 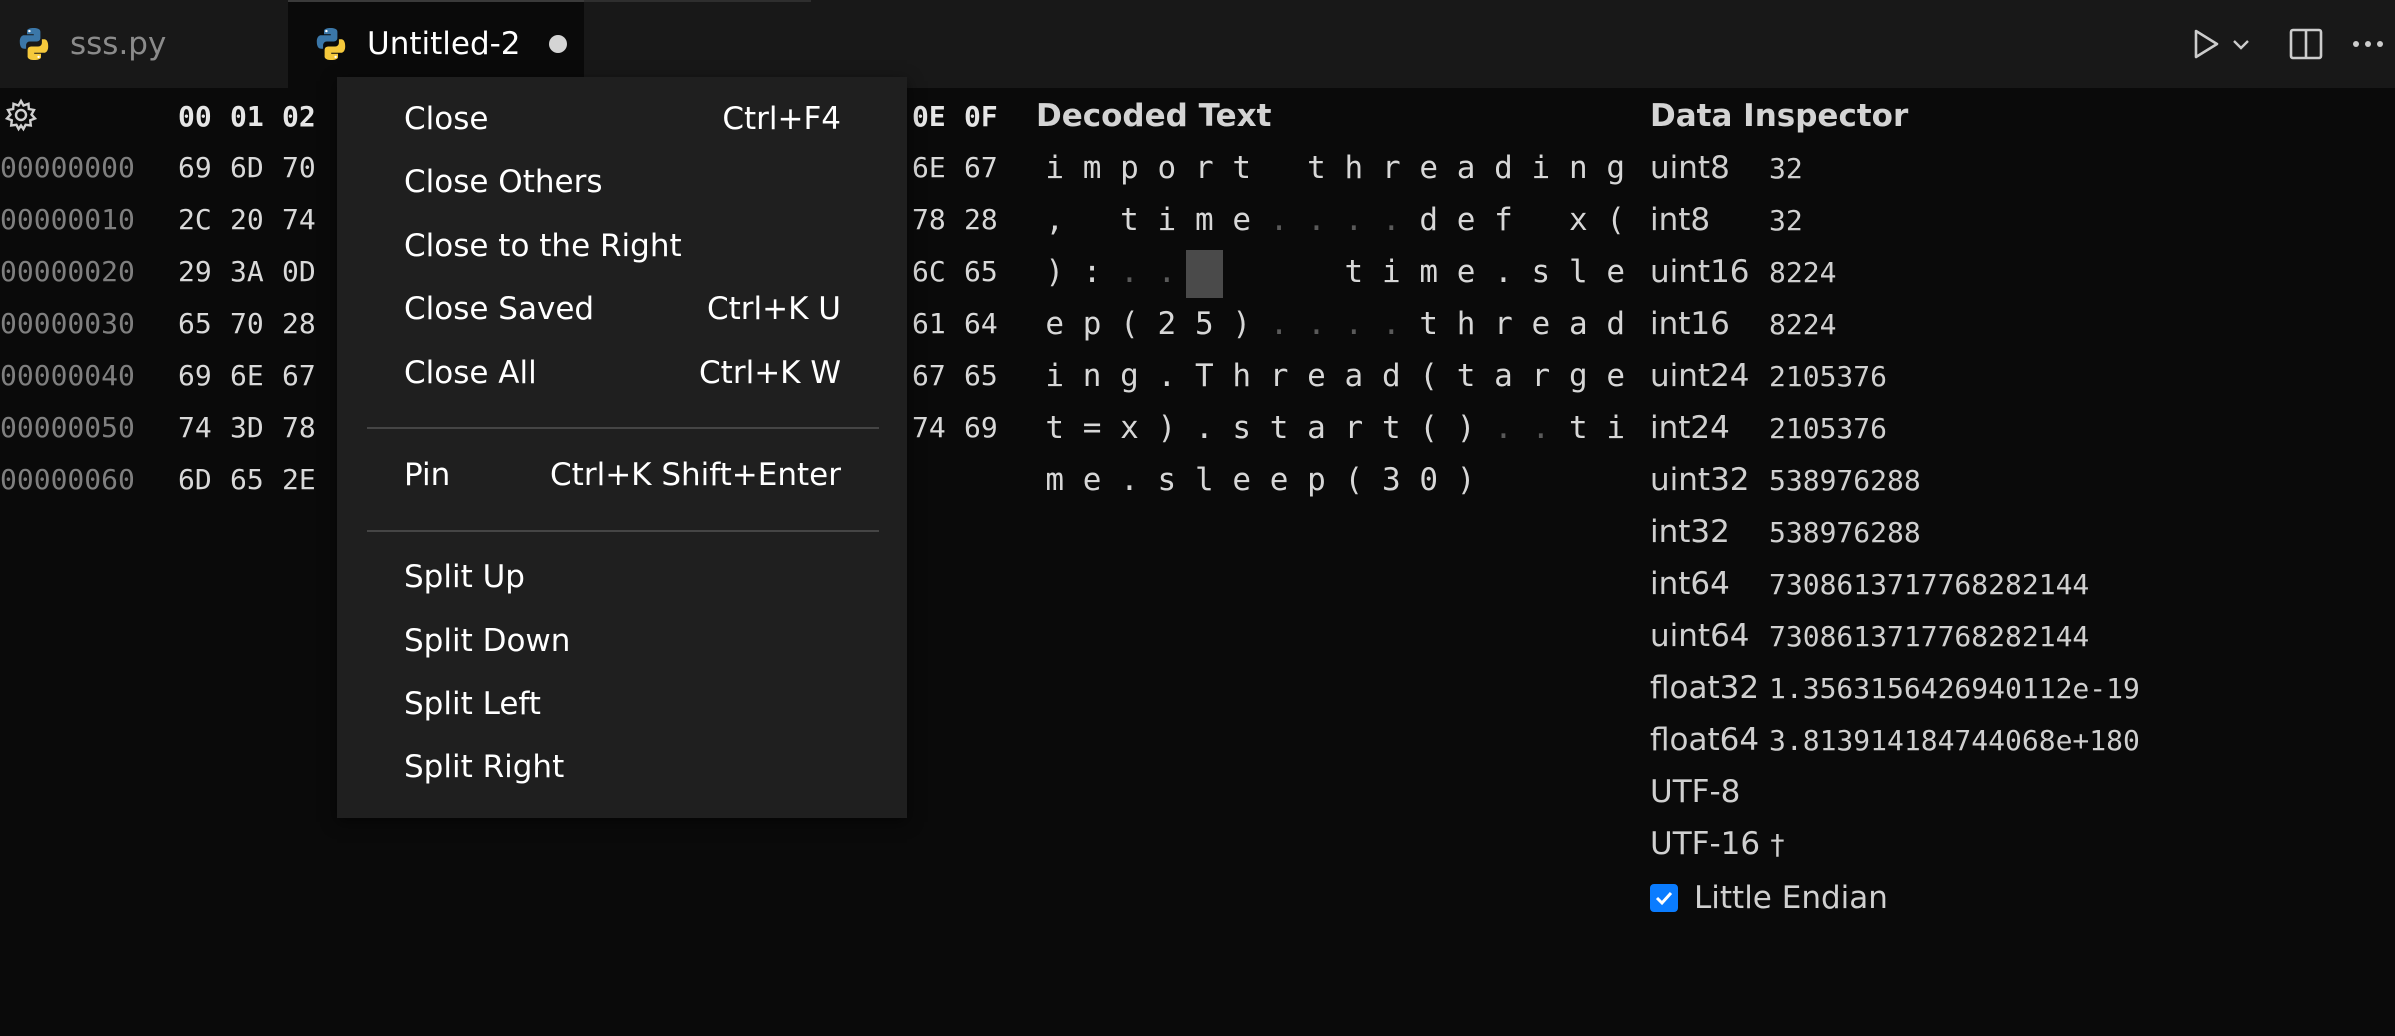 What do you see at coordinates (2206, 44) in the screenshot?
I see `run-button` at bounding box center [2206, 44].